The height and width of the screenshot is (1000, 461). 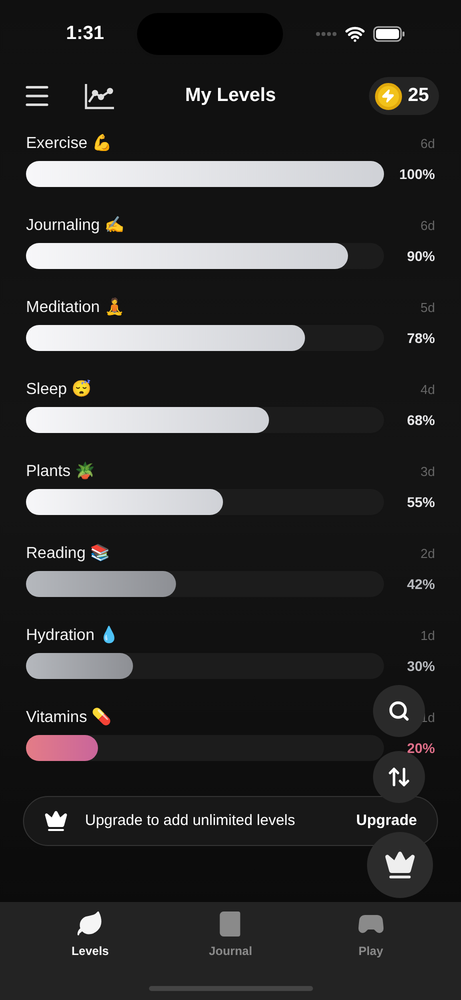 What do you see at coordinates (420, 256) in the screenshot?
I see `level-percent: 90%` at bounding box center [420, 256].